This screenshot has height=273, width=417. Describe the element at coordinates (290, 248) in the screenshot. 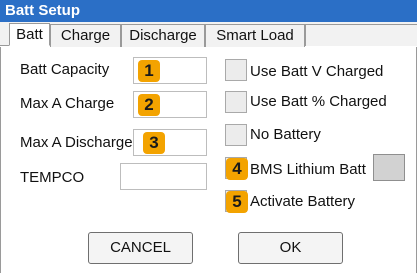

I see `ok-button: OK` at that location.